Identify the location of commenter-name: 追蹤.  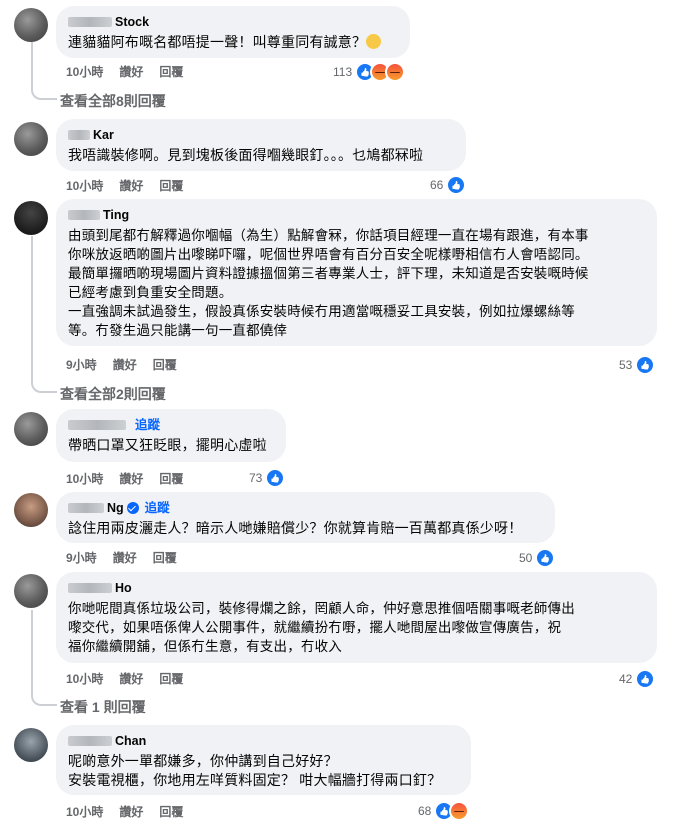
(171, 425).